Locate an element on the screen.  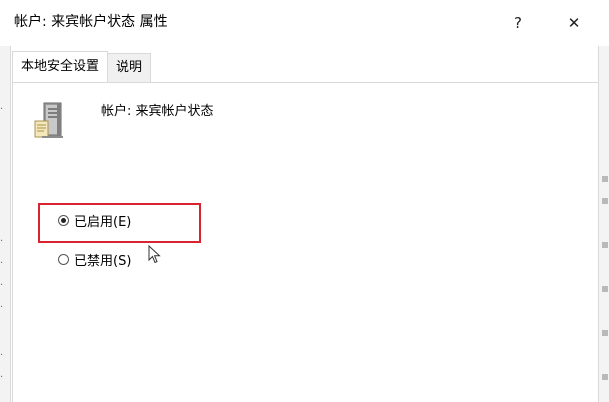
tab-explain: 说明 is located at coordinates (129, 67).